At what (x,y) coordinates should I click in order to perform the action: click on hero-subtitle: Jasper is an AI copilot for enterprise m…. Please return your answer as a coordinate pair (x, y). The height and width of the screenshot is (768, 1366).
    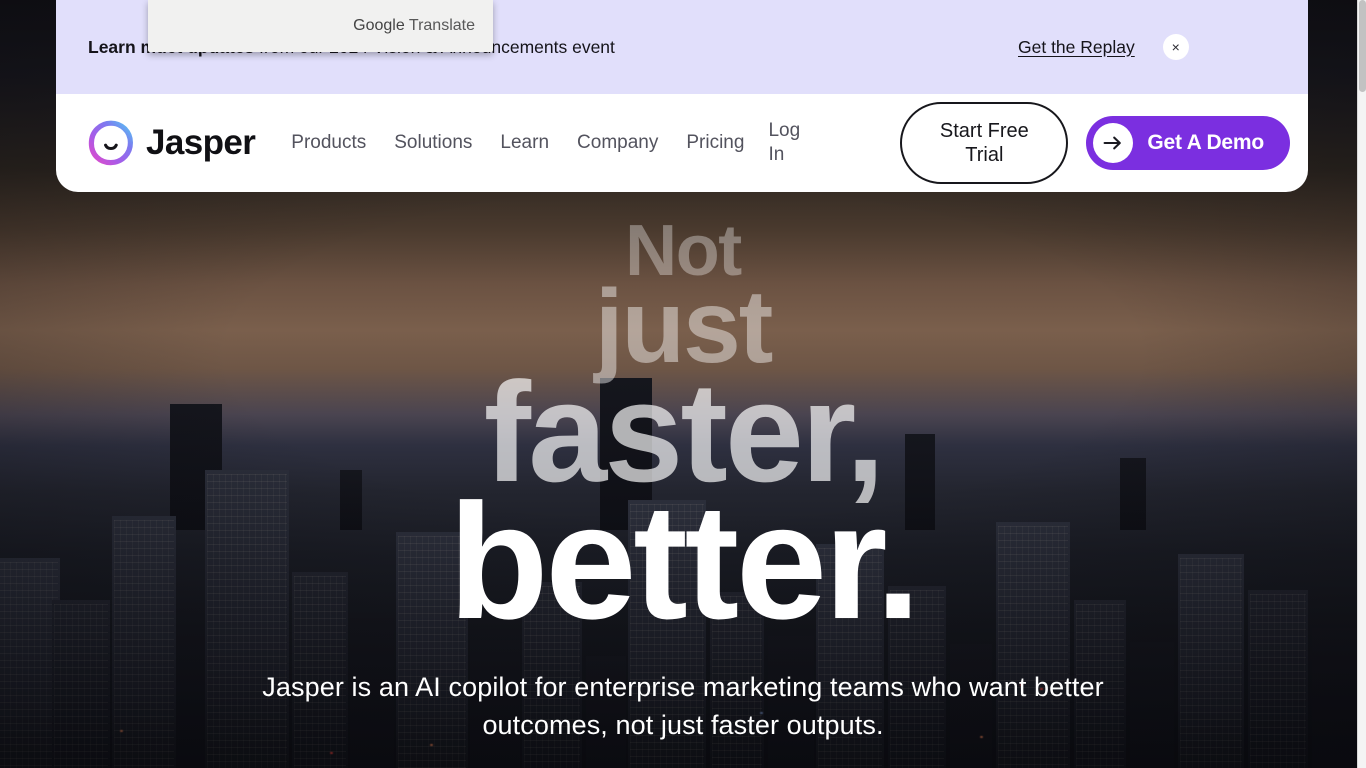
    Looking at the image, I should click on (683, 706).